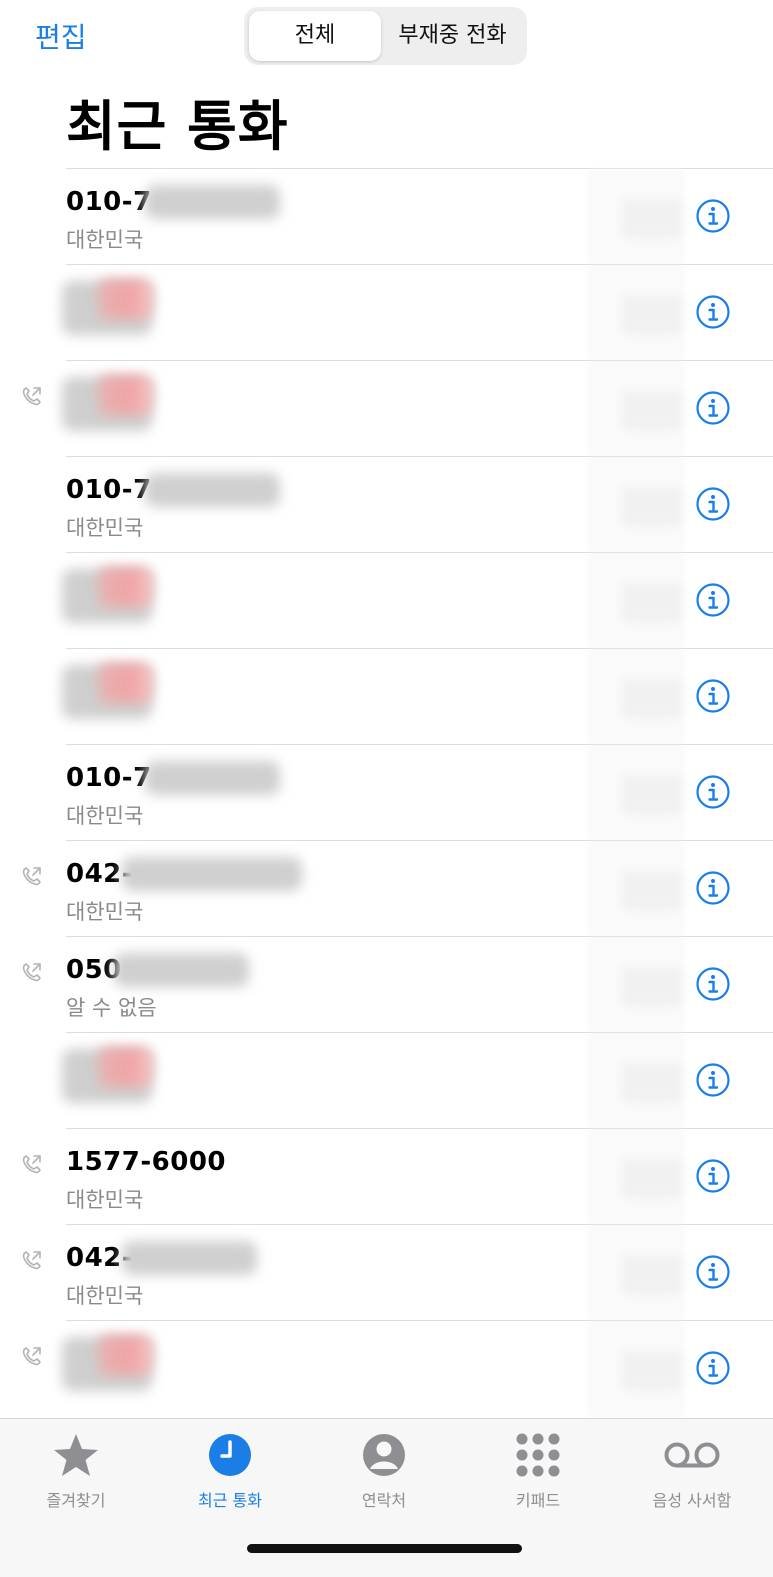 This screenshot has height=1577, width=773. I want to click on tab-contacts: 연락처, so click(384, 1471).